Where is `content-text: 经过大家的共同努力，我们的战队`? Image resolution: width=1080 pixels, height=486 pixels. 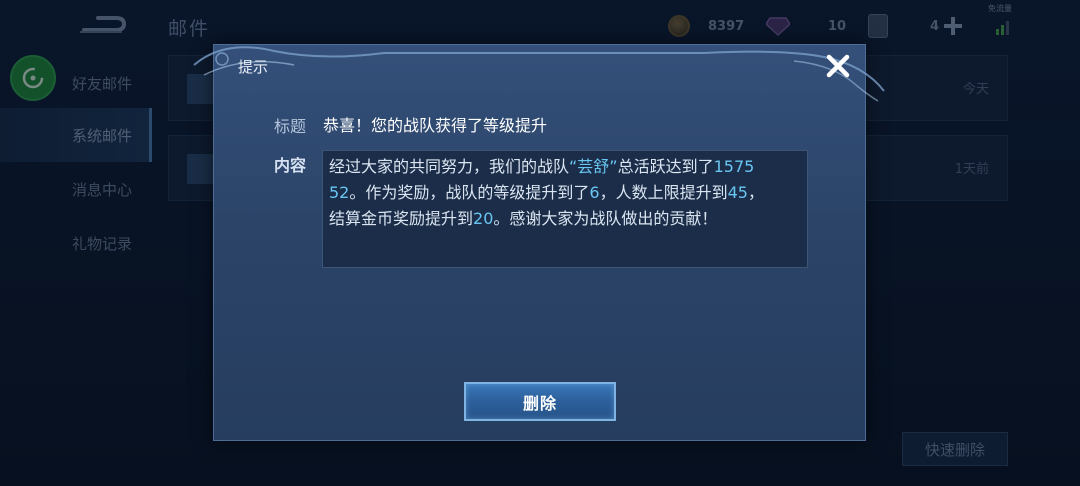
content-text: 经过大家的共同努力，我们的战队 is located at coordinates (449, 166).